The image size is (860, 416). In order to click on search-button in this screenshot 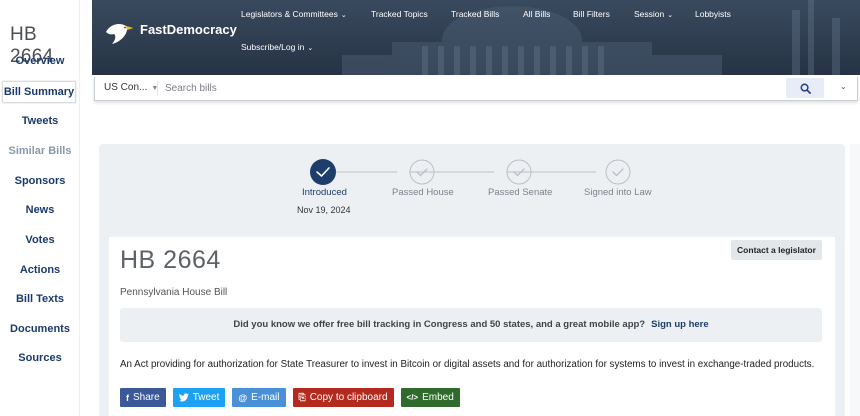, I will do `click(805, 88)`.